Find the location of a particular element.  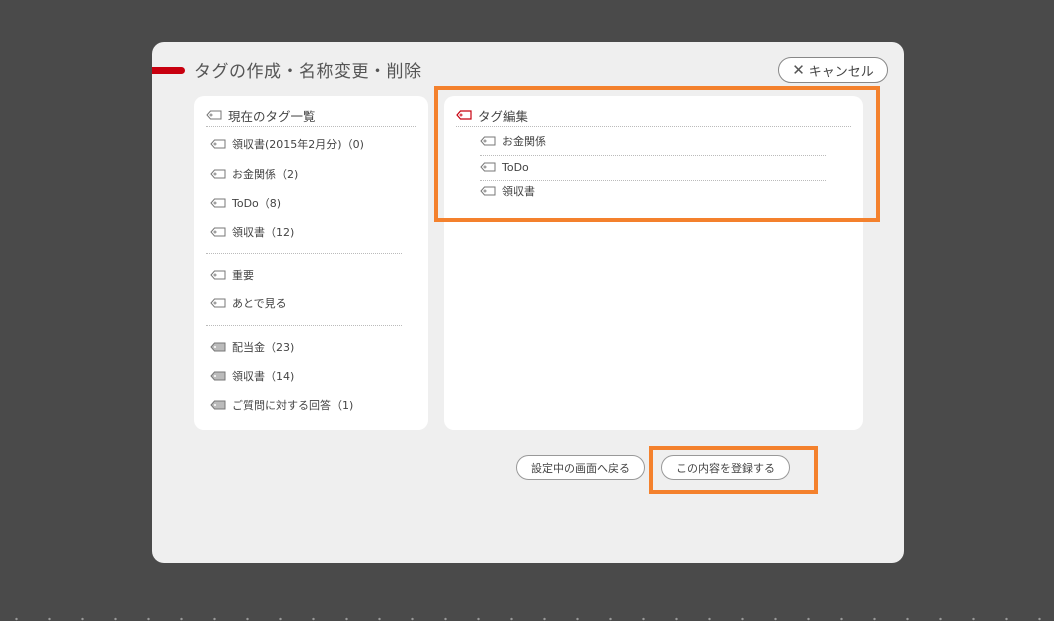

tag-item: お金関係（2) is located at coordinates (254, 174).